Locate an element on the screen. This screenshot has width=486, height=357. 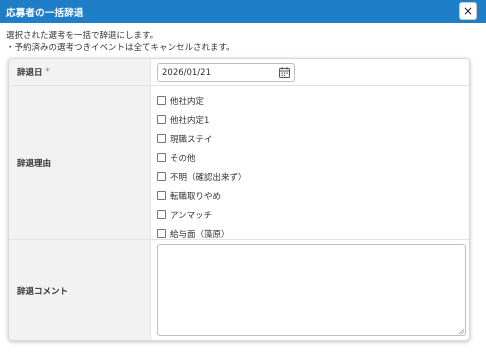
comment-label: 辞退コメント is located at coordinates (43, 291).